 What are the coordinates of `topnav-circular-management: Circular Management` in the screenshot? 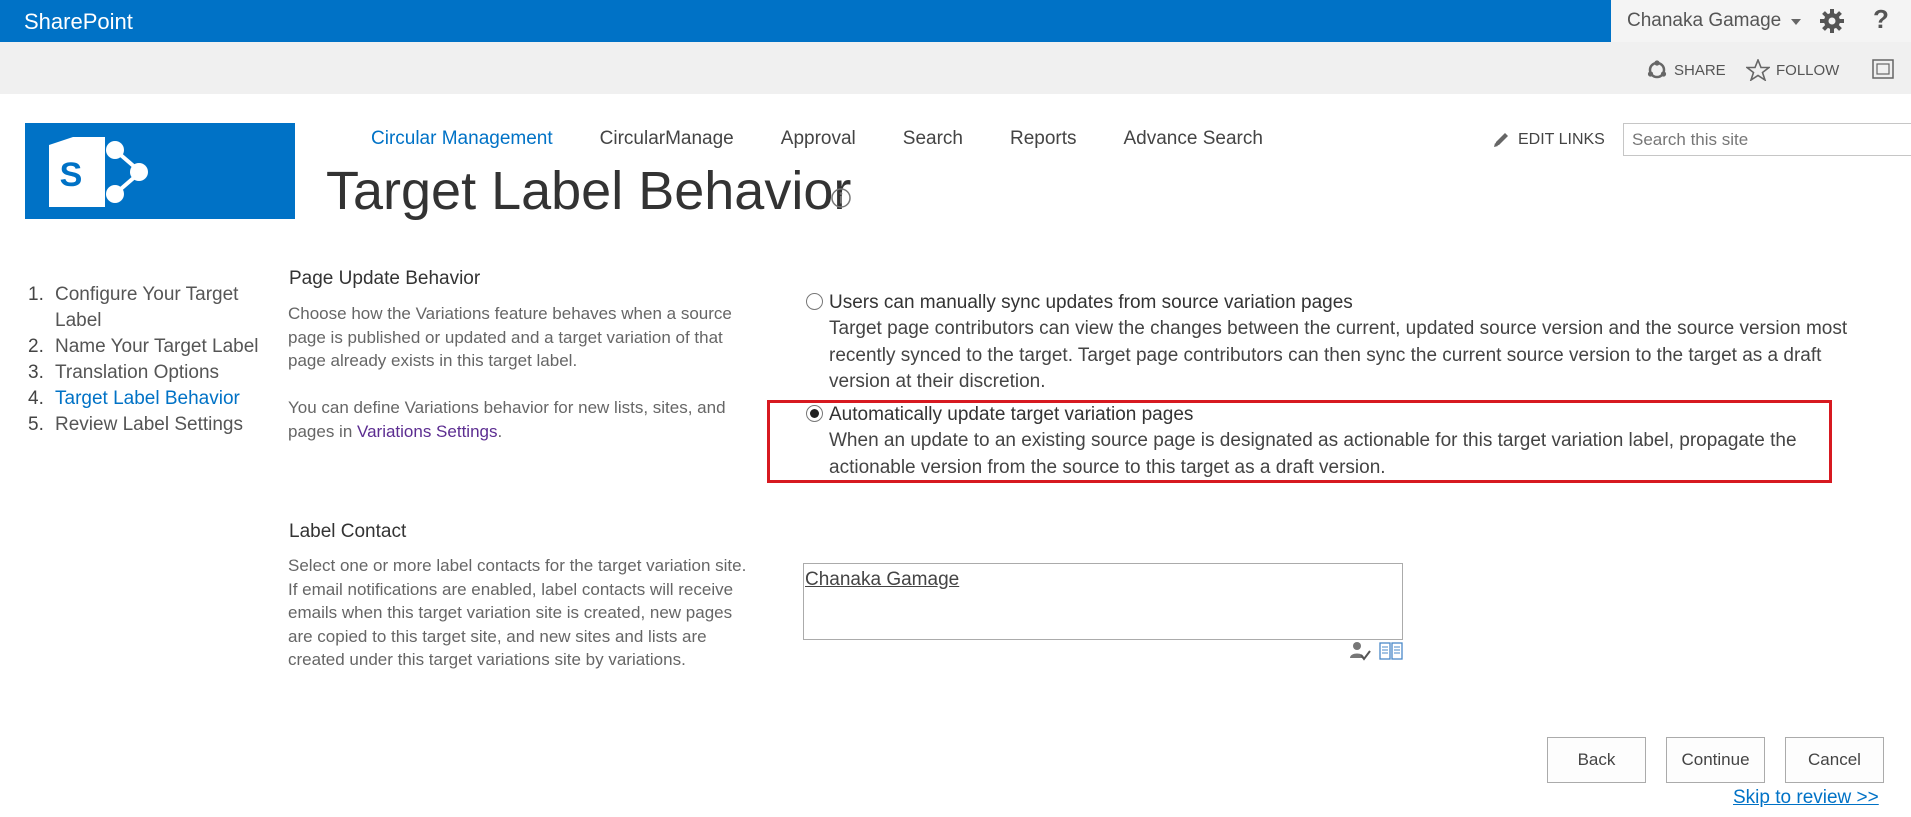 It's located at (462, 139).